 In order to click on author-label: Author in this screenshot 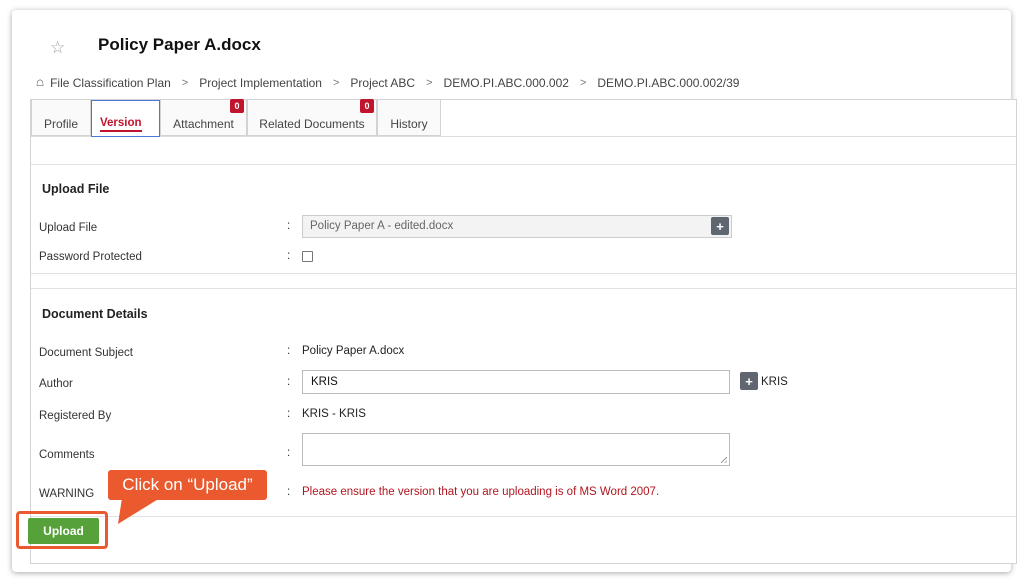, I will do `click(56, 384)`.